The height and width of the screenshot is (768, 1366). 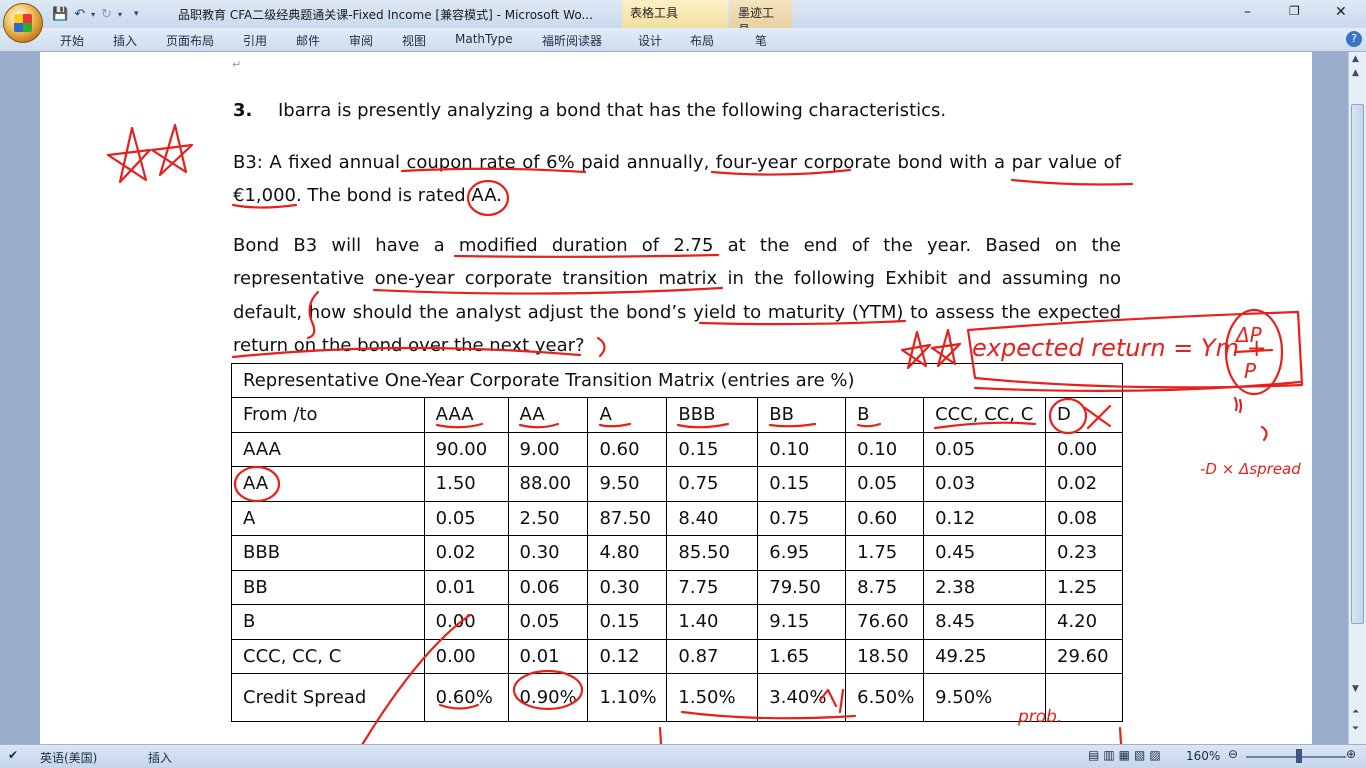 I want to click on scroll-up-page-icon: ▲, so click(x=1355, y=73).